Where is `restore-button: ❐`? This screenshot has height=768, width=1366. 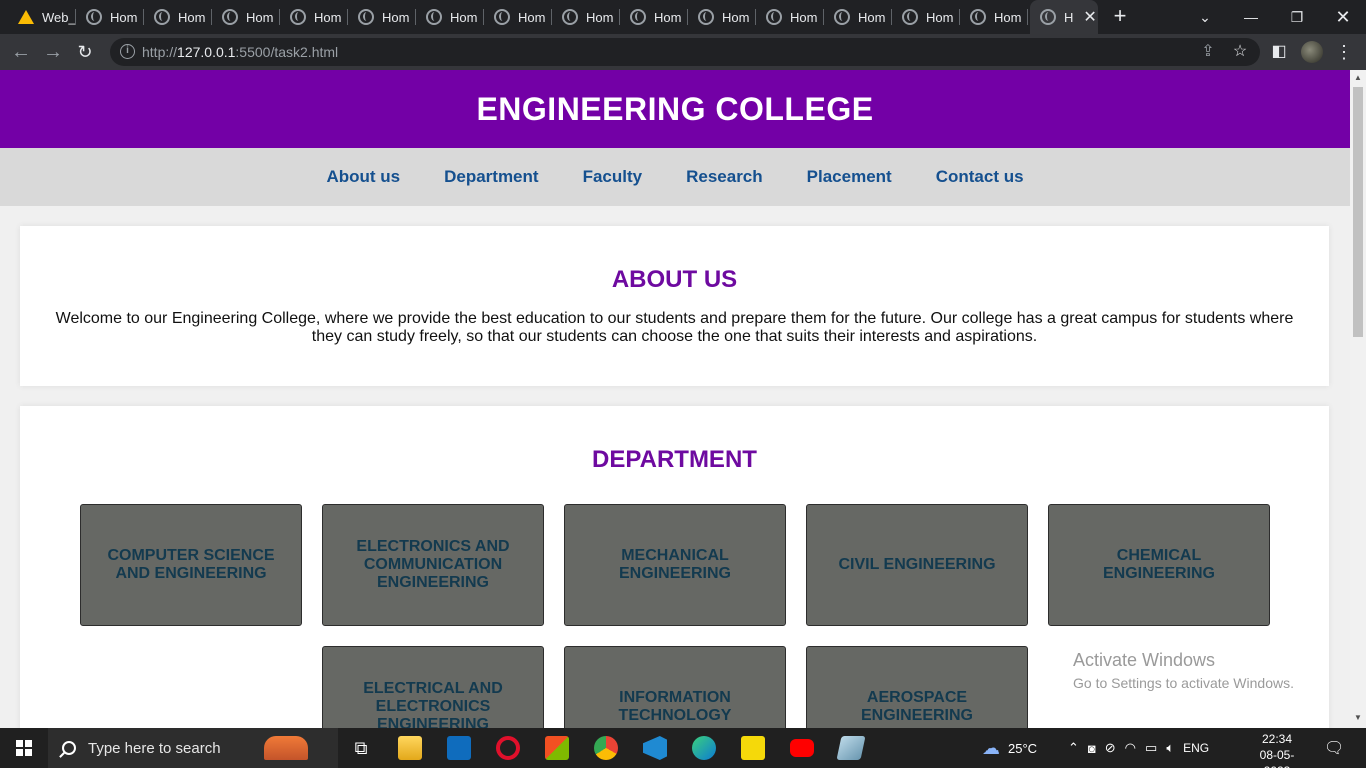
restore-button: ❐ is located at coordinates (1297, 17).